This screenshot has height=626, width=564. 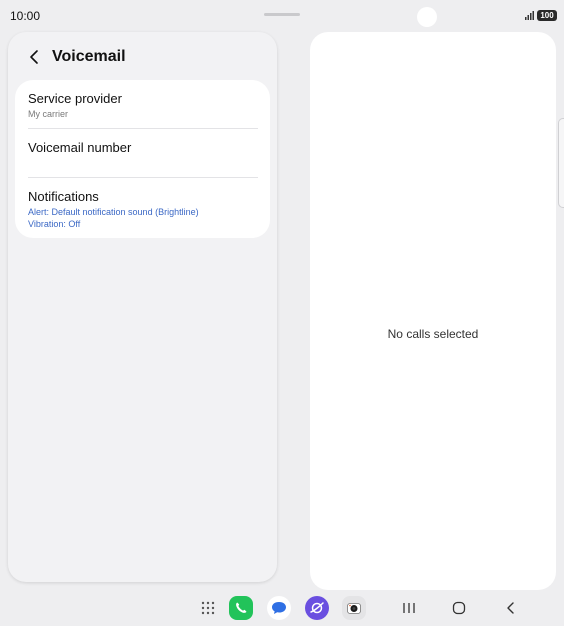 I want to click on internet-icon, so click(x=317, y=608).